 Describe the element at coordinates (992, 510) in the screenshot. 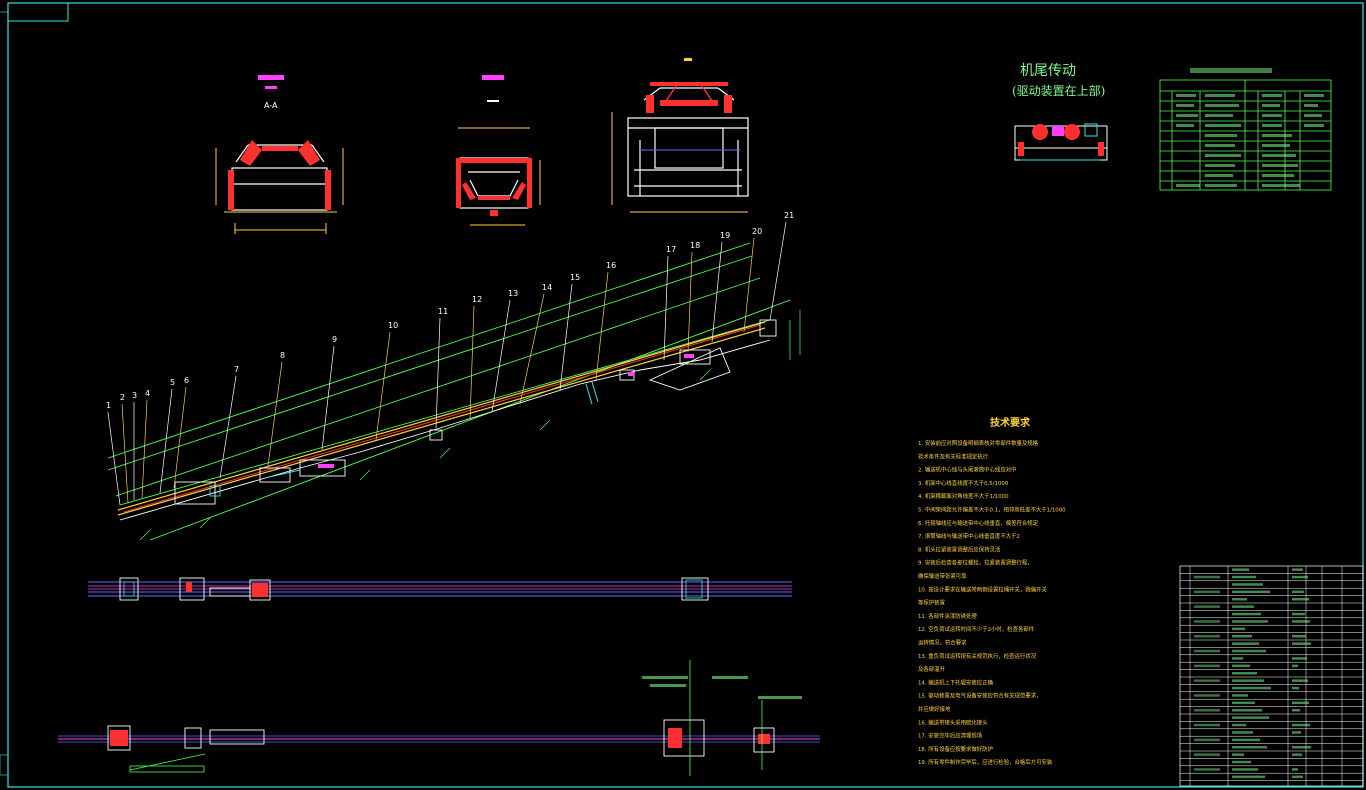

I see `note-line: 5. 中间架间距允许偏差不大于0.1，相邻高低差不大于1/1000` at that location.